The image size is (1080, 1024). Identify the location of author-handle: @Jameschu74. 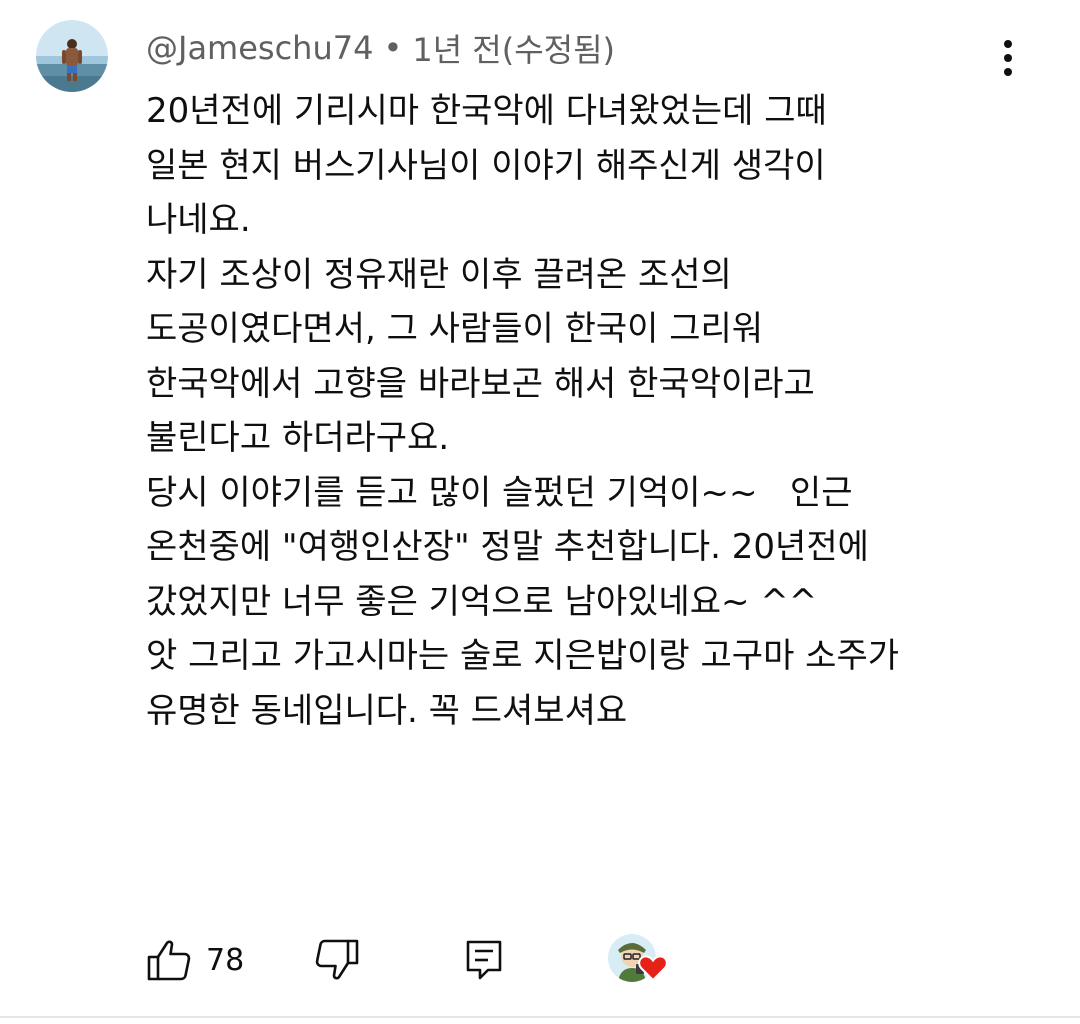
(259, 48).